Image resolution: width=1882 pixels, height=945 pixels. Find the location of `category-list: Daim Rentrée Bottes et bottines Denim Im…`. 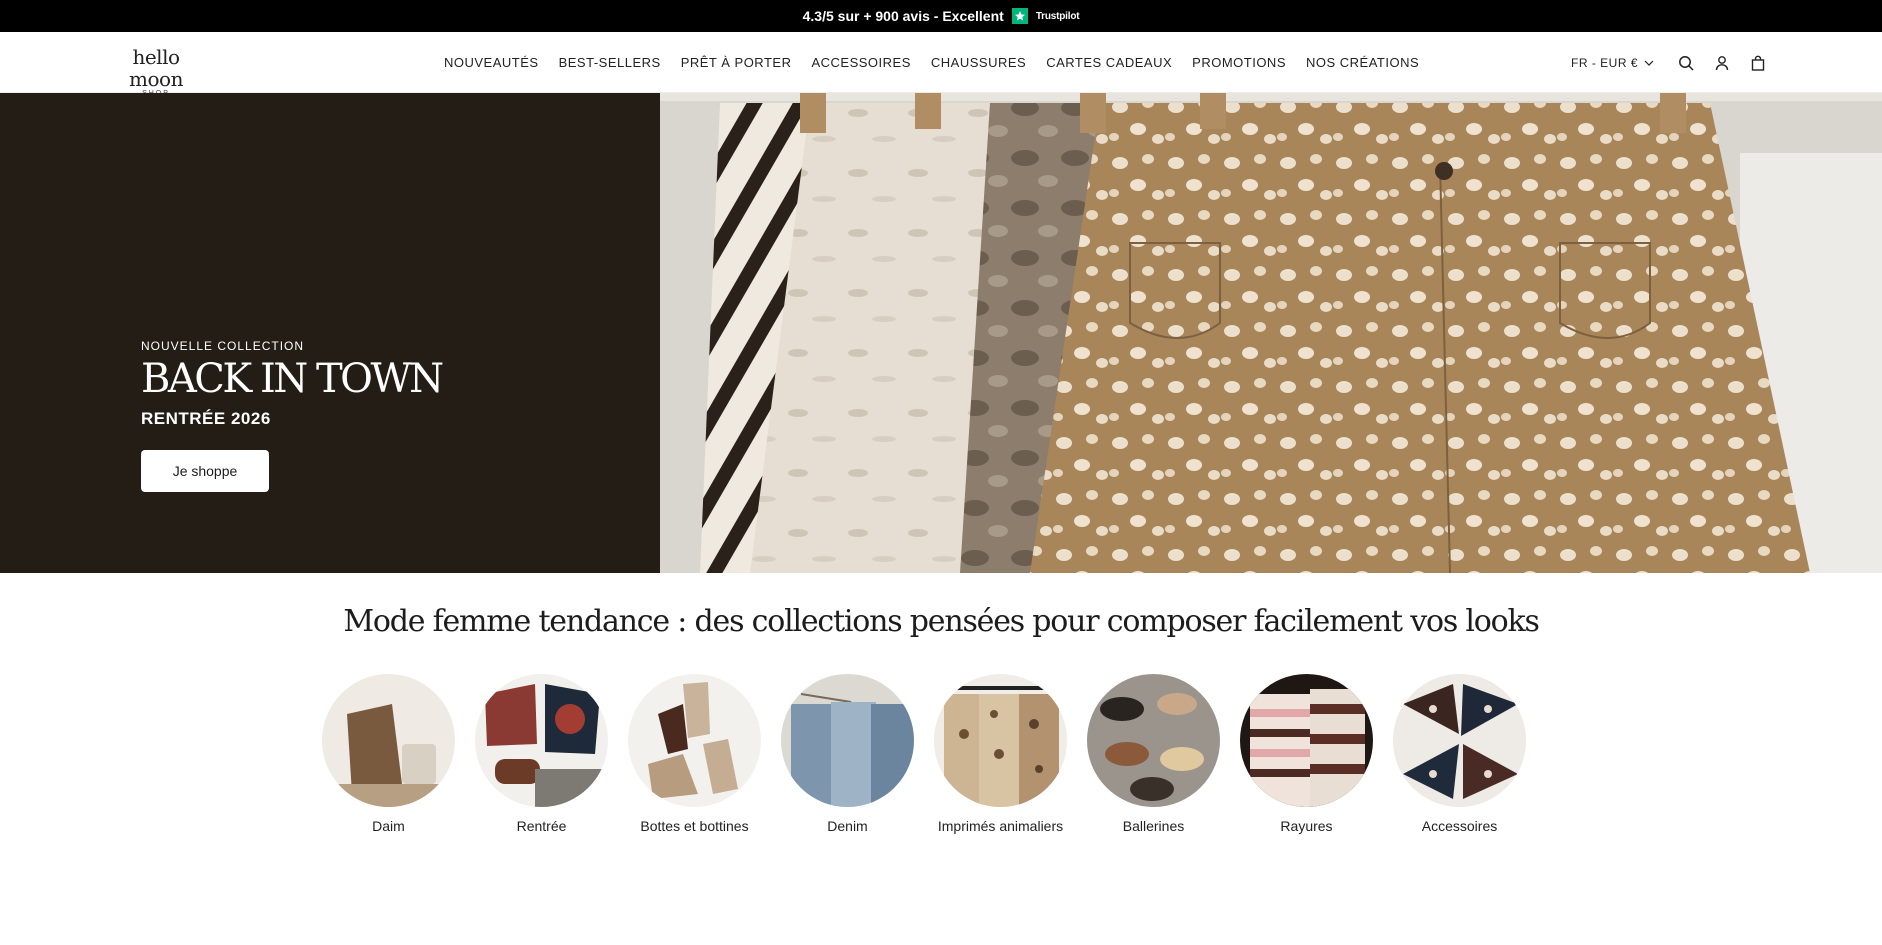

category-list: Daim Rentrée Bottes et bottines Denim Im… is located at coordinates (924, 754).